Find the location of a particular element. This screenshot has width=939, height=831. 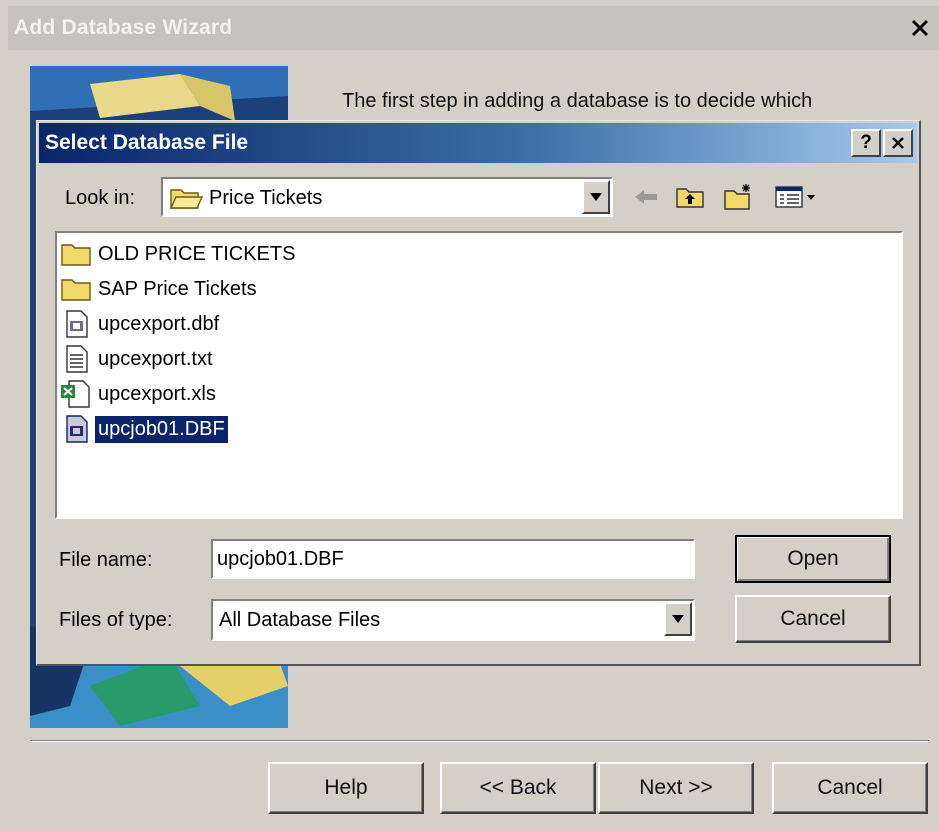

dialog-help-button: ? is located at coordinates (866, 143).